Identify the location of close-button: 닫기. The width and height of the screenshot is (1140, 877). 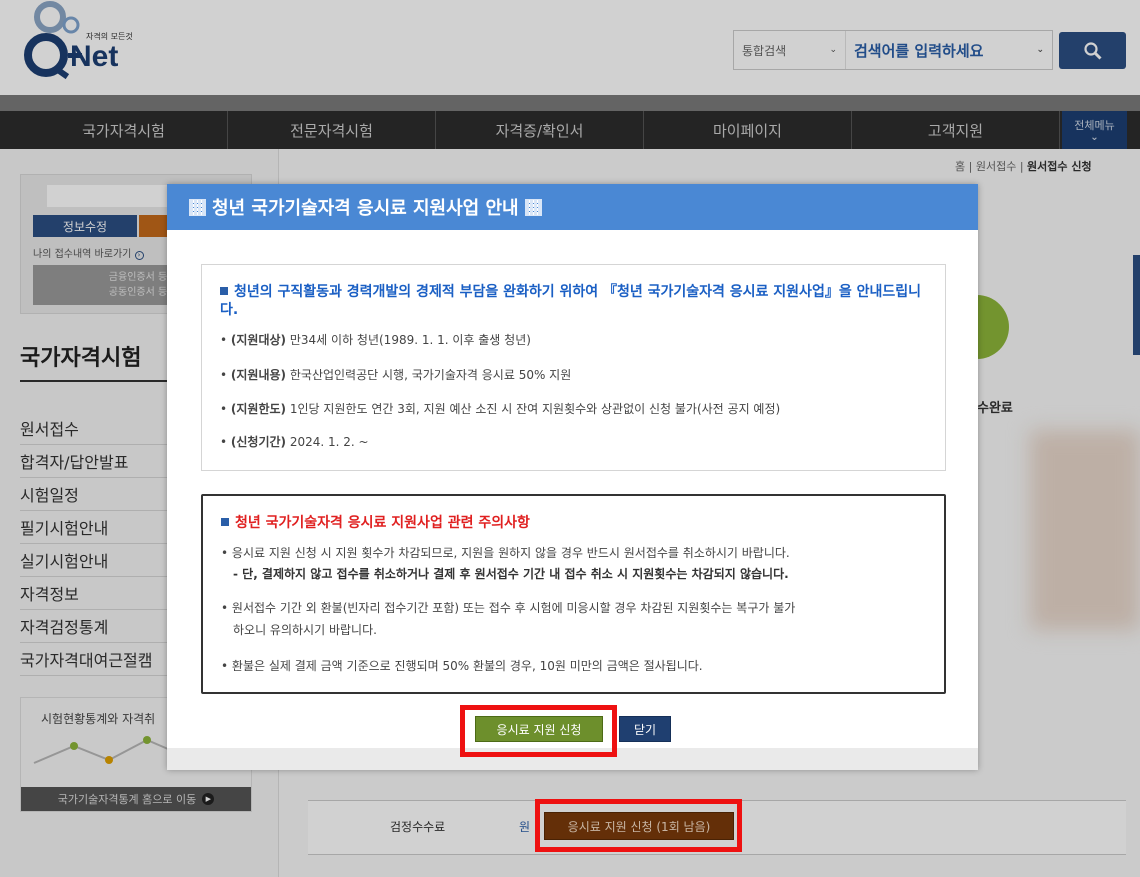
(645, 729).